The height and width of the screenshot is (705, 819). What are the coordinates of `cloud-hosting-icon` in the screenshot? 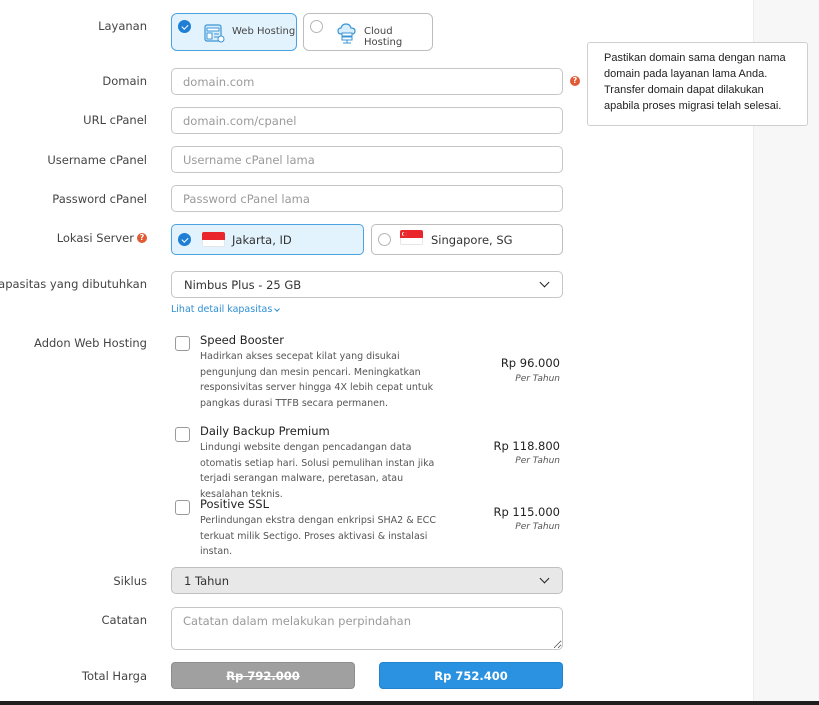 It's located at (347, 34).